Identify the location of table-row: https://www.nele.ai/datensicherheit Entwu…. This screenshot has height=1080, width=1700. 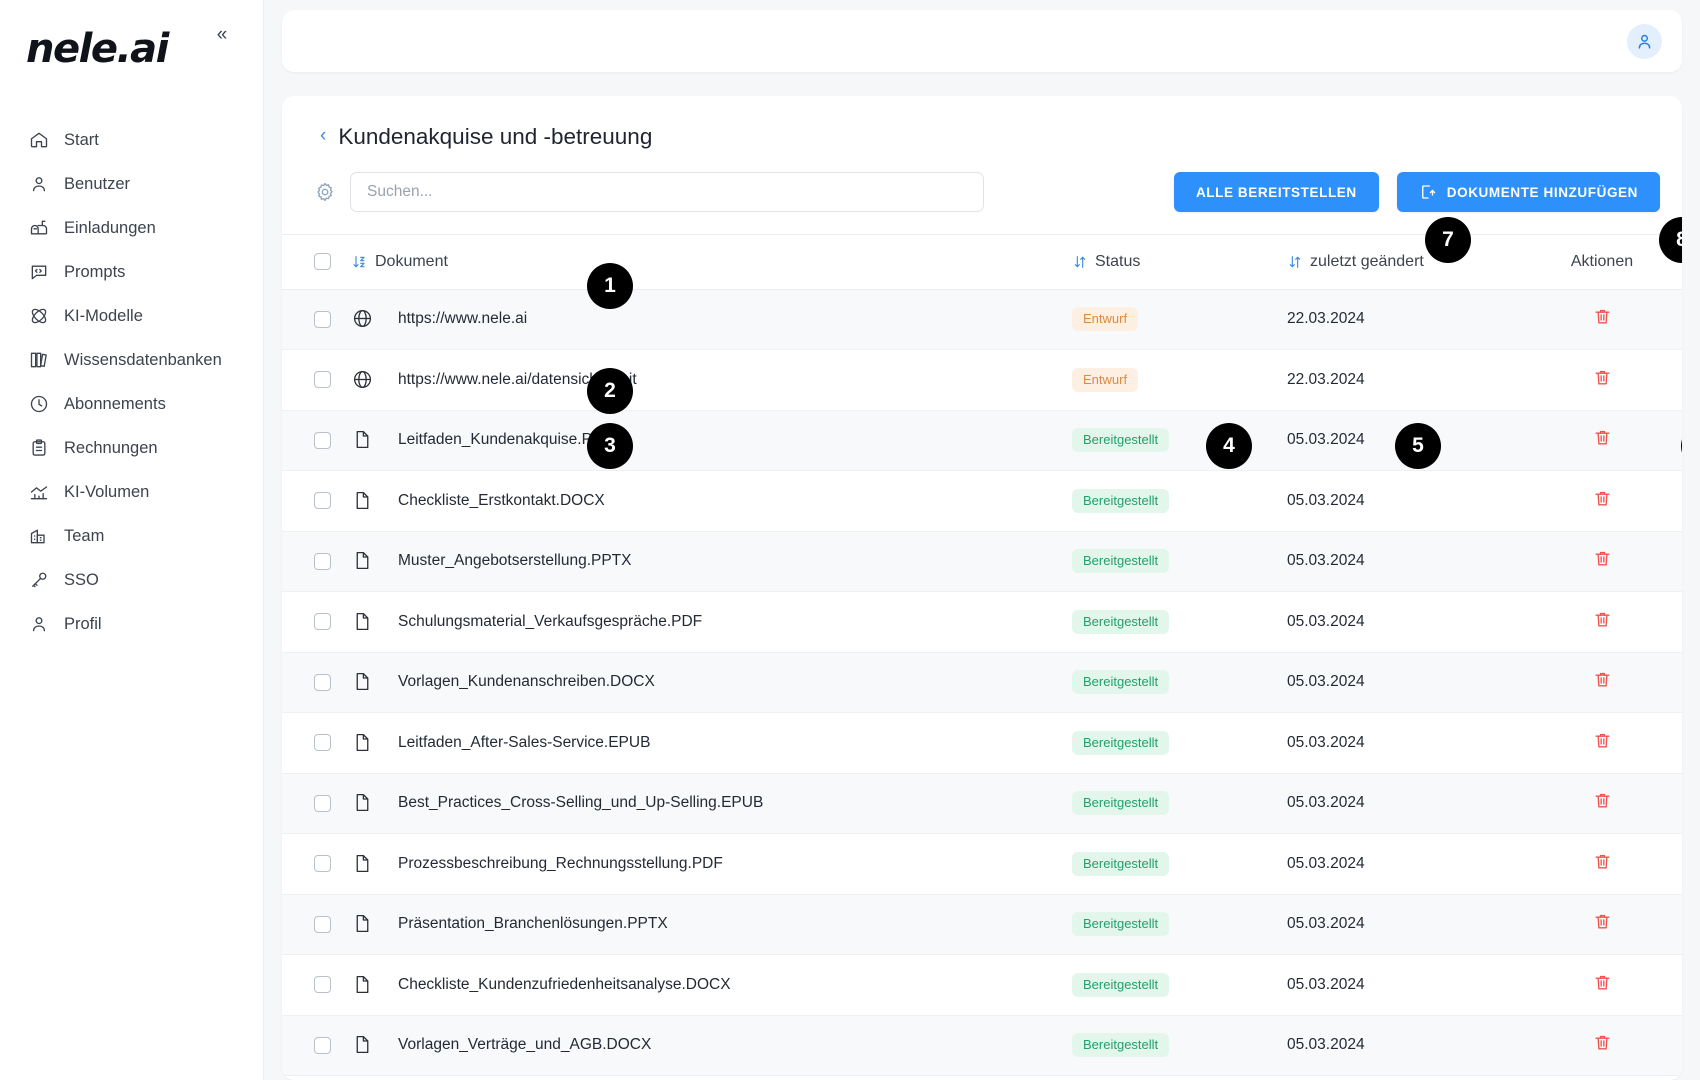
(982, 380).